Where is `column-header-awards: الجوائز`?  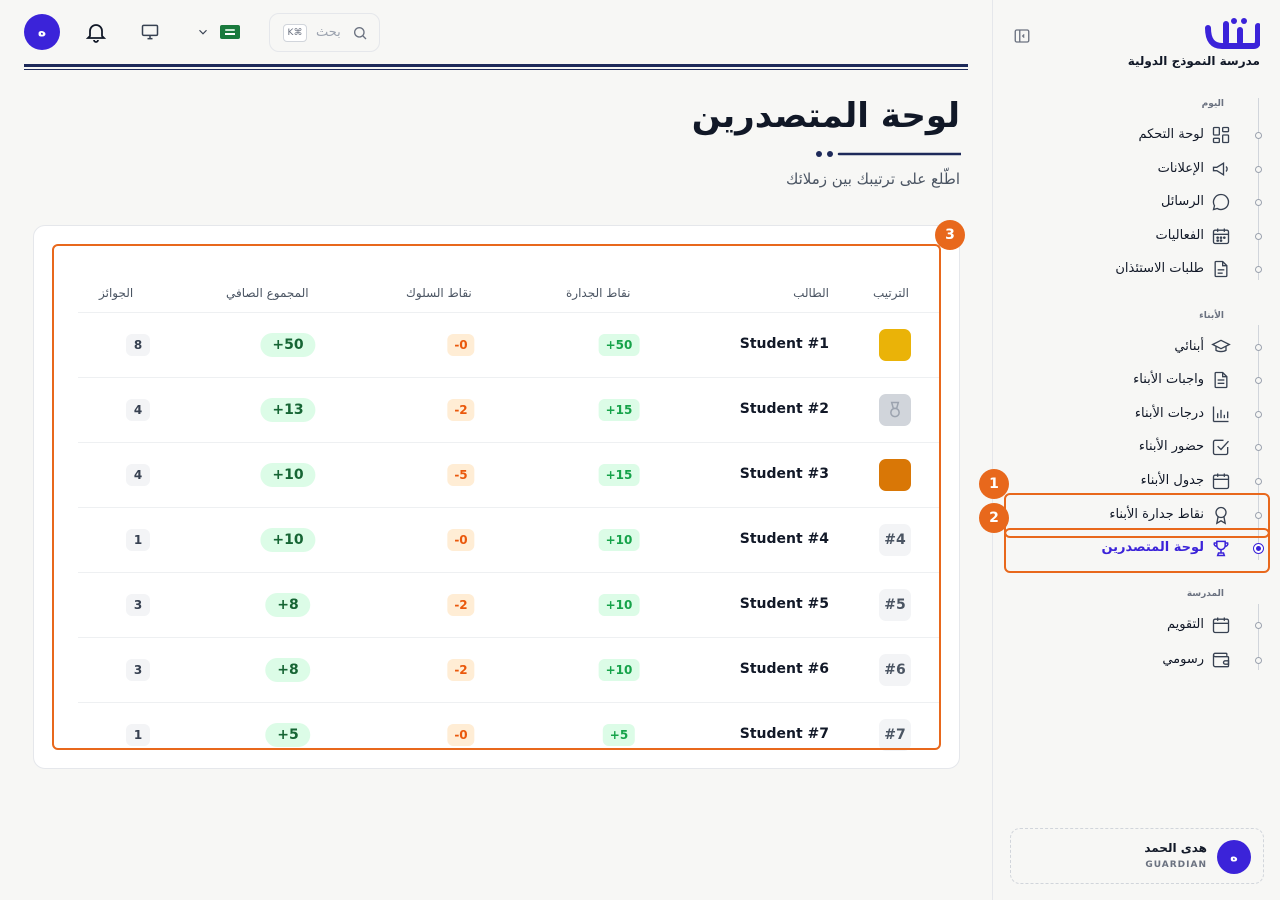 column-header-awards: الجوائز is located at coordinates (116, 293).